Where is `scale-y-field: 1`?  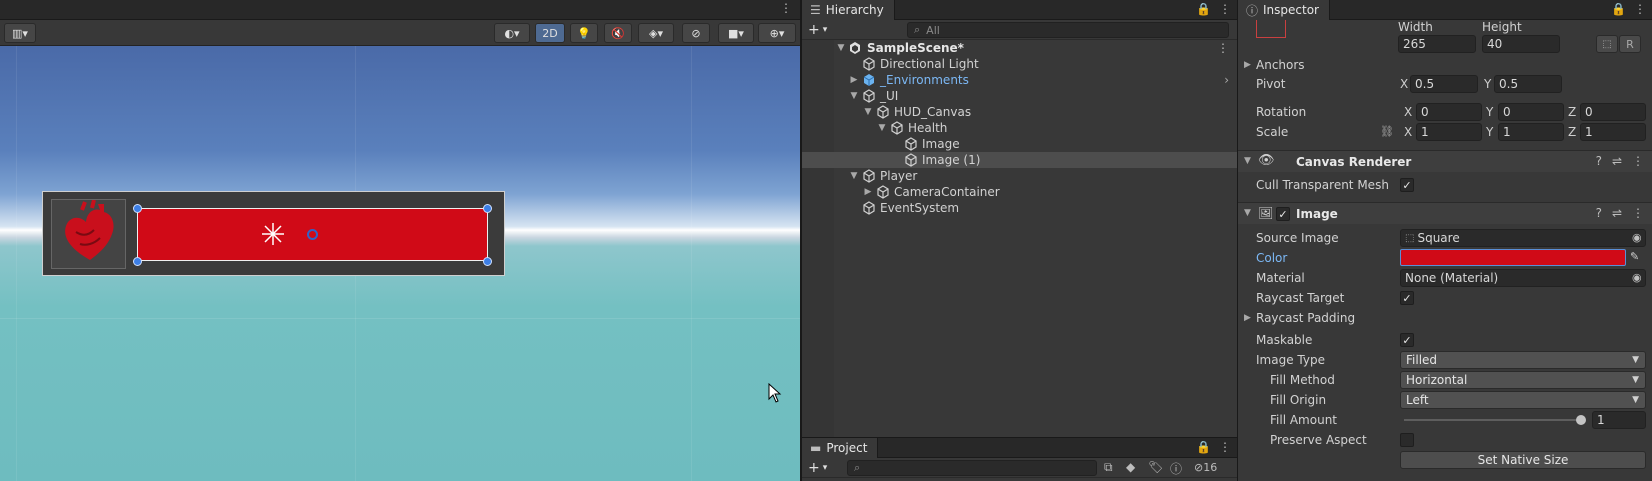 scale-y-field: 1 is located at coordinates (1531, 132).